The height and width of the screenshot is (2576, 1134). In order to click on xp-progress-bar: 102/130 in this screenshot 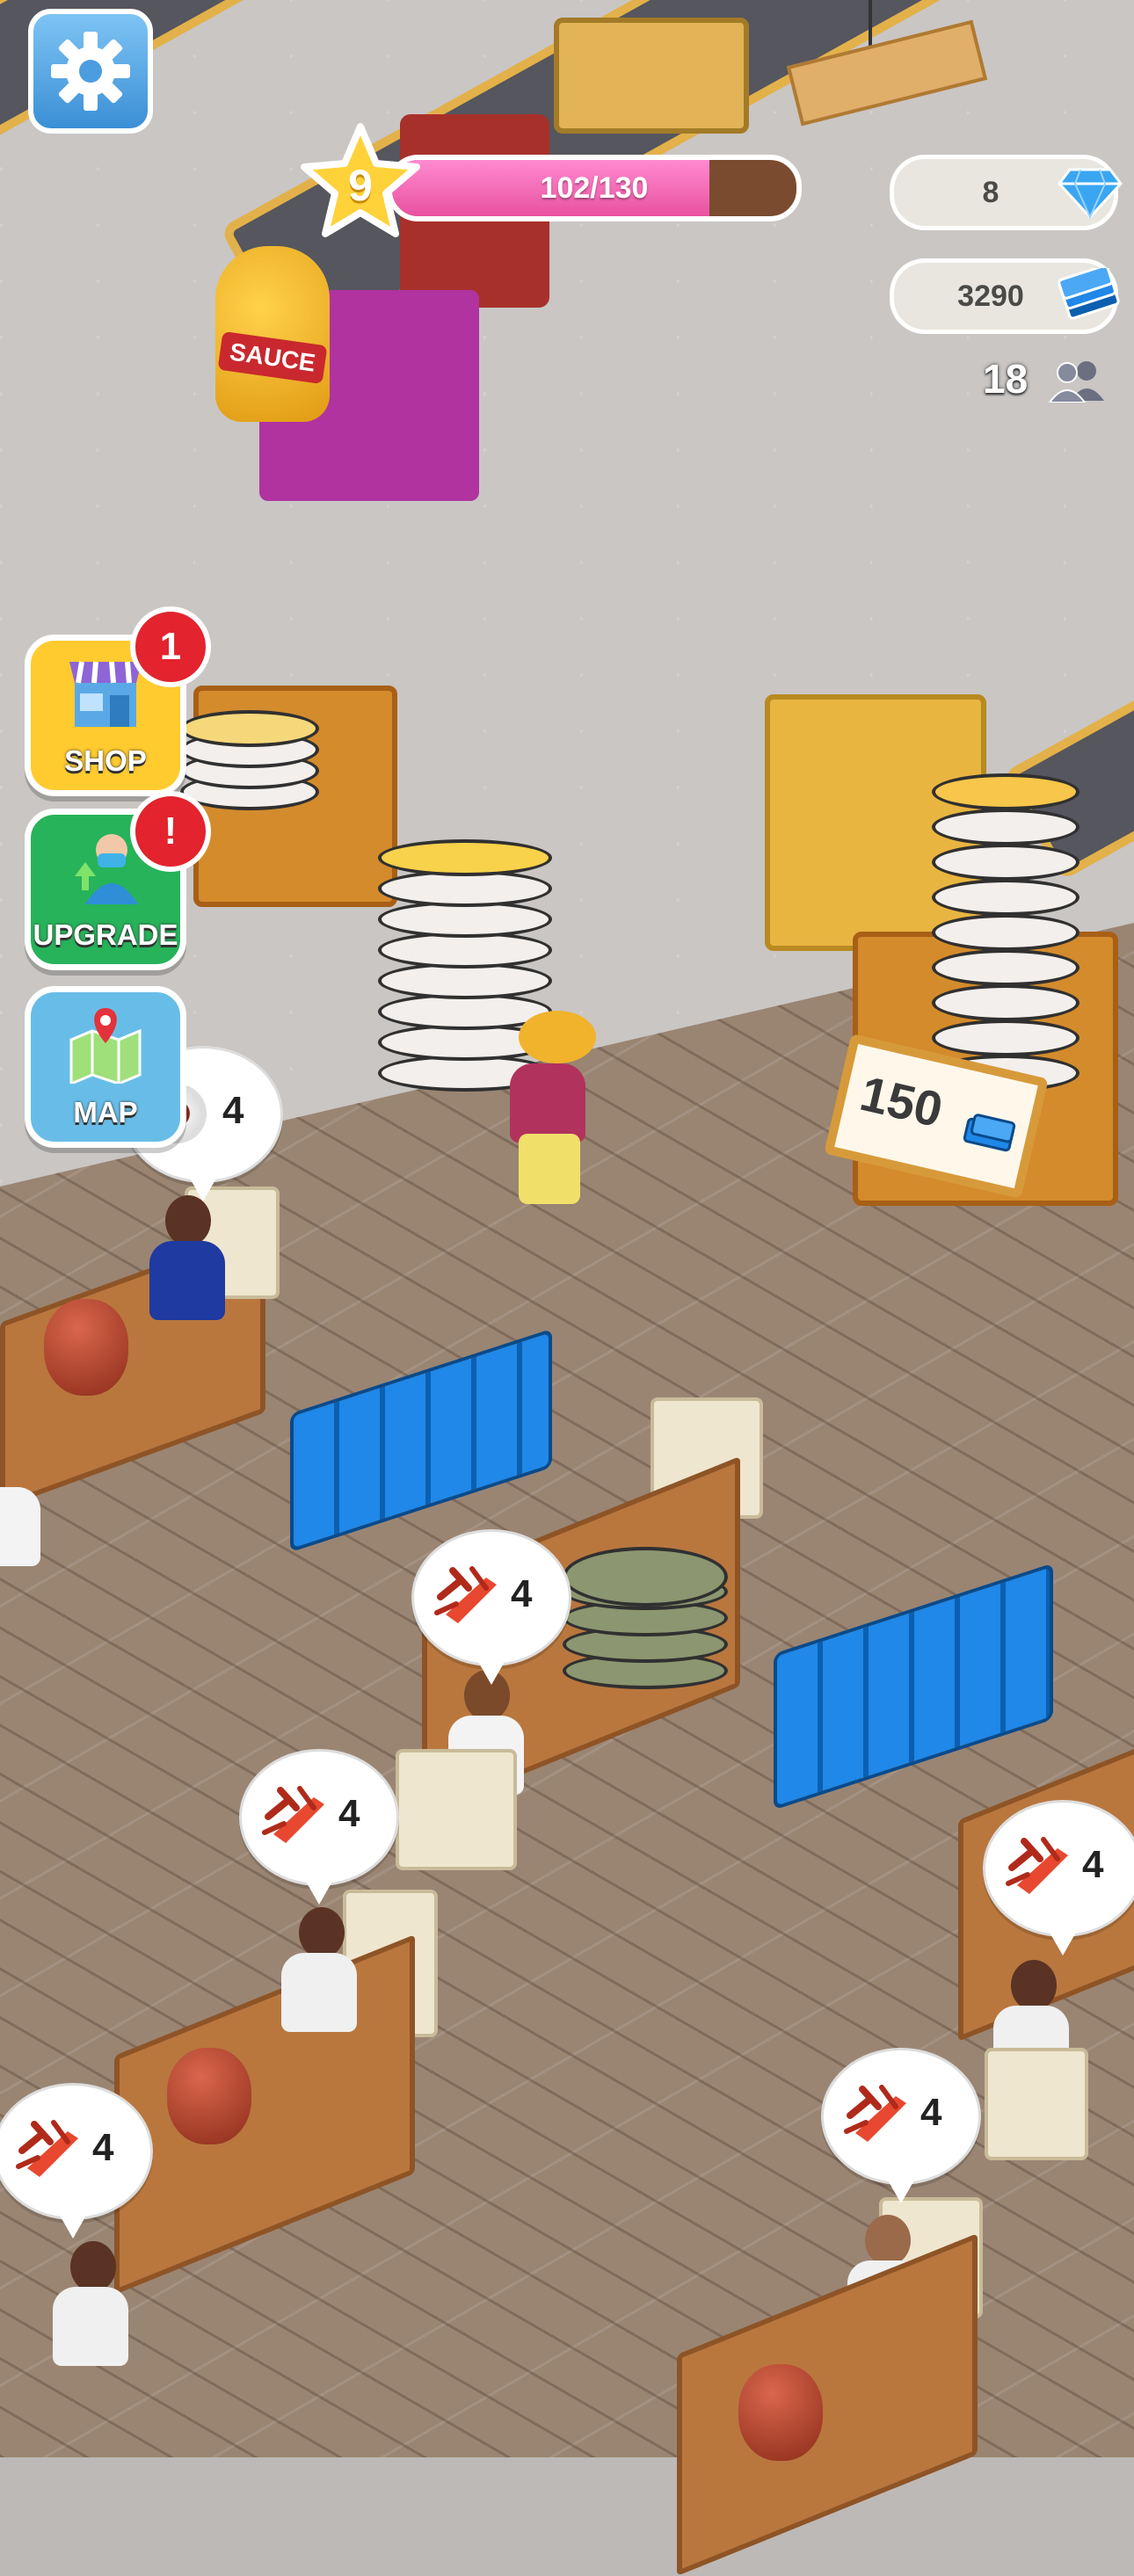, I will do `click(595, 188)`.